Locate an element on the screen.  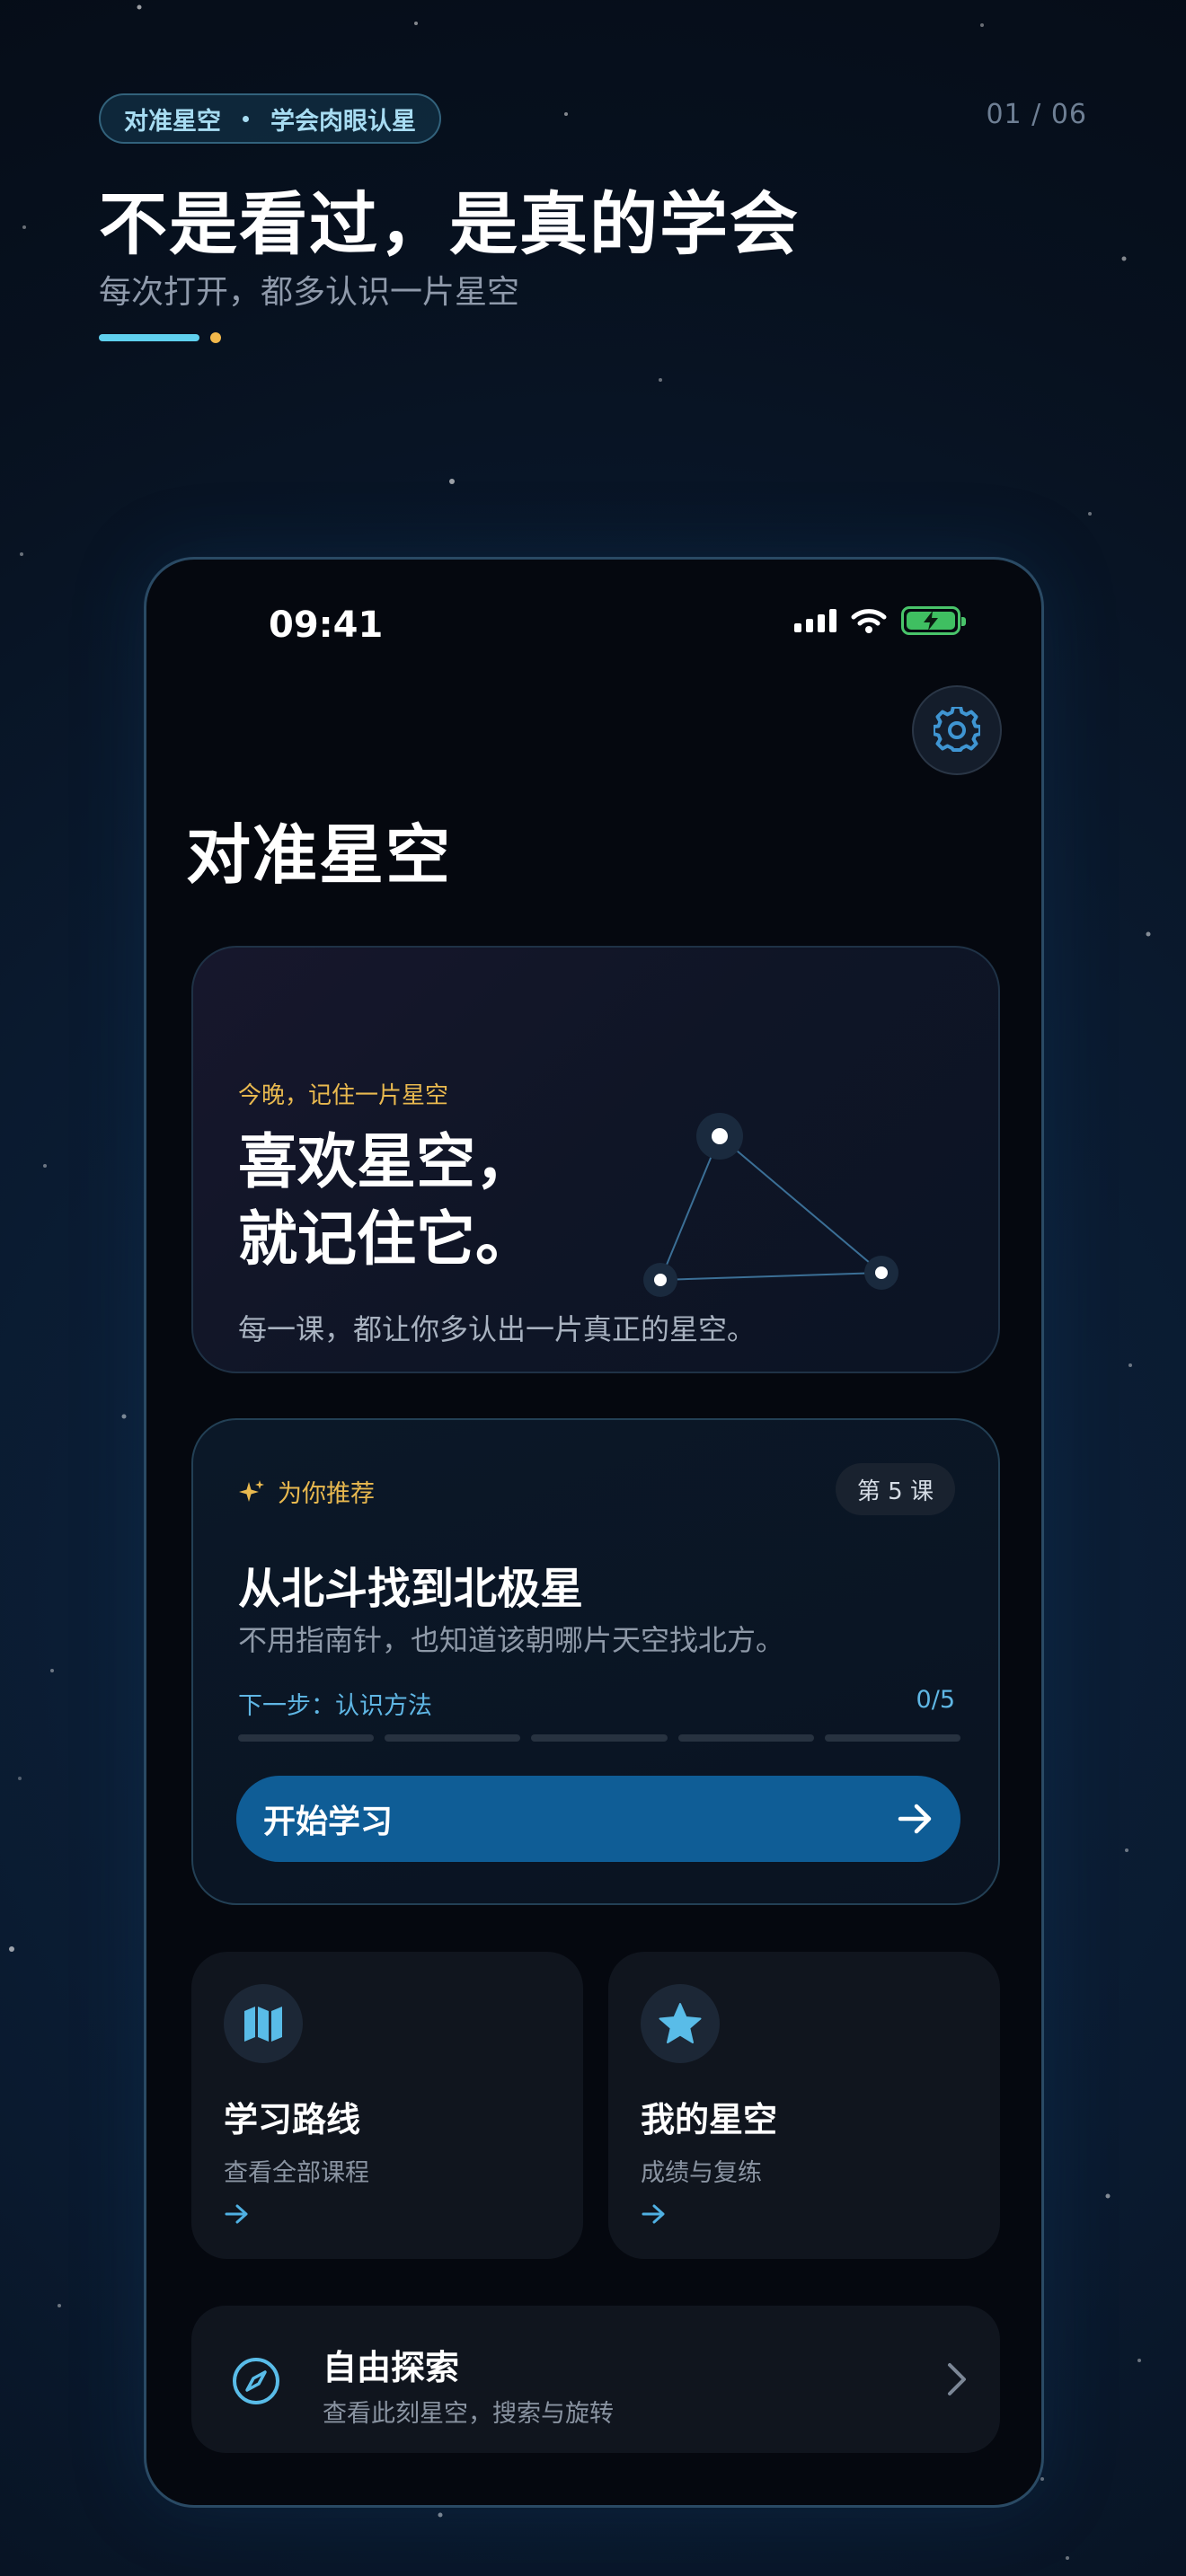
compass-icon is located at coordinates (256, 2381).